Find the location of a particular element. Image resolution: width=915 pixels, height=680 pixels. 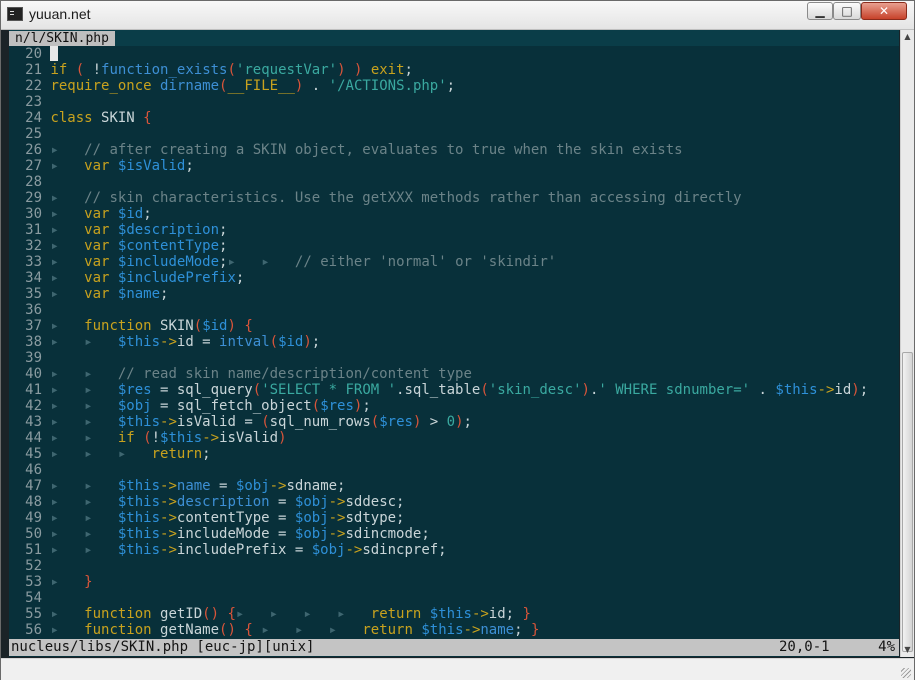

line-number: 30 is located at coordinates (33, 214).